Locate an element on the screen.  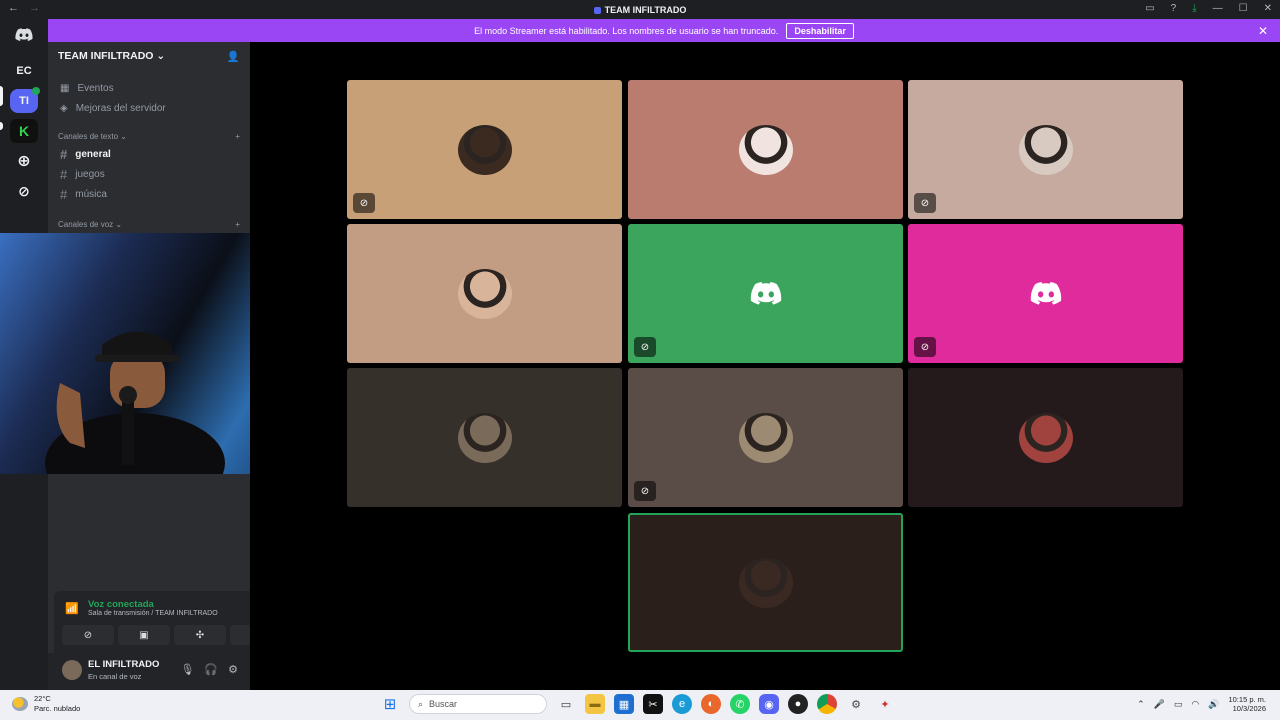
guild-ec: EC is located at coordinates (24, 71).